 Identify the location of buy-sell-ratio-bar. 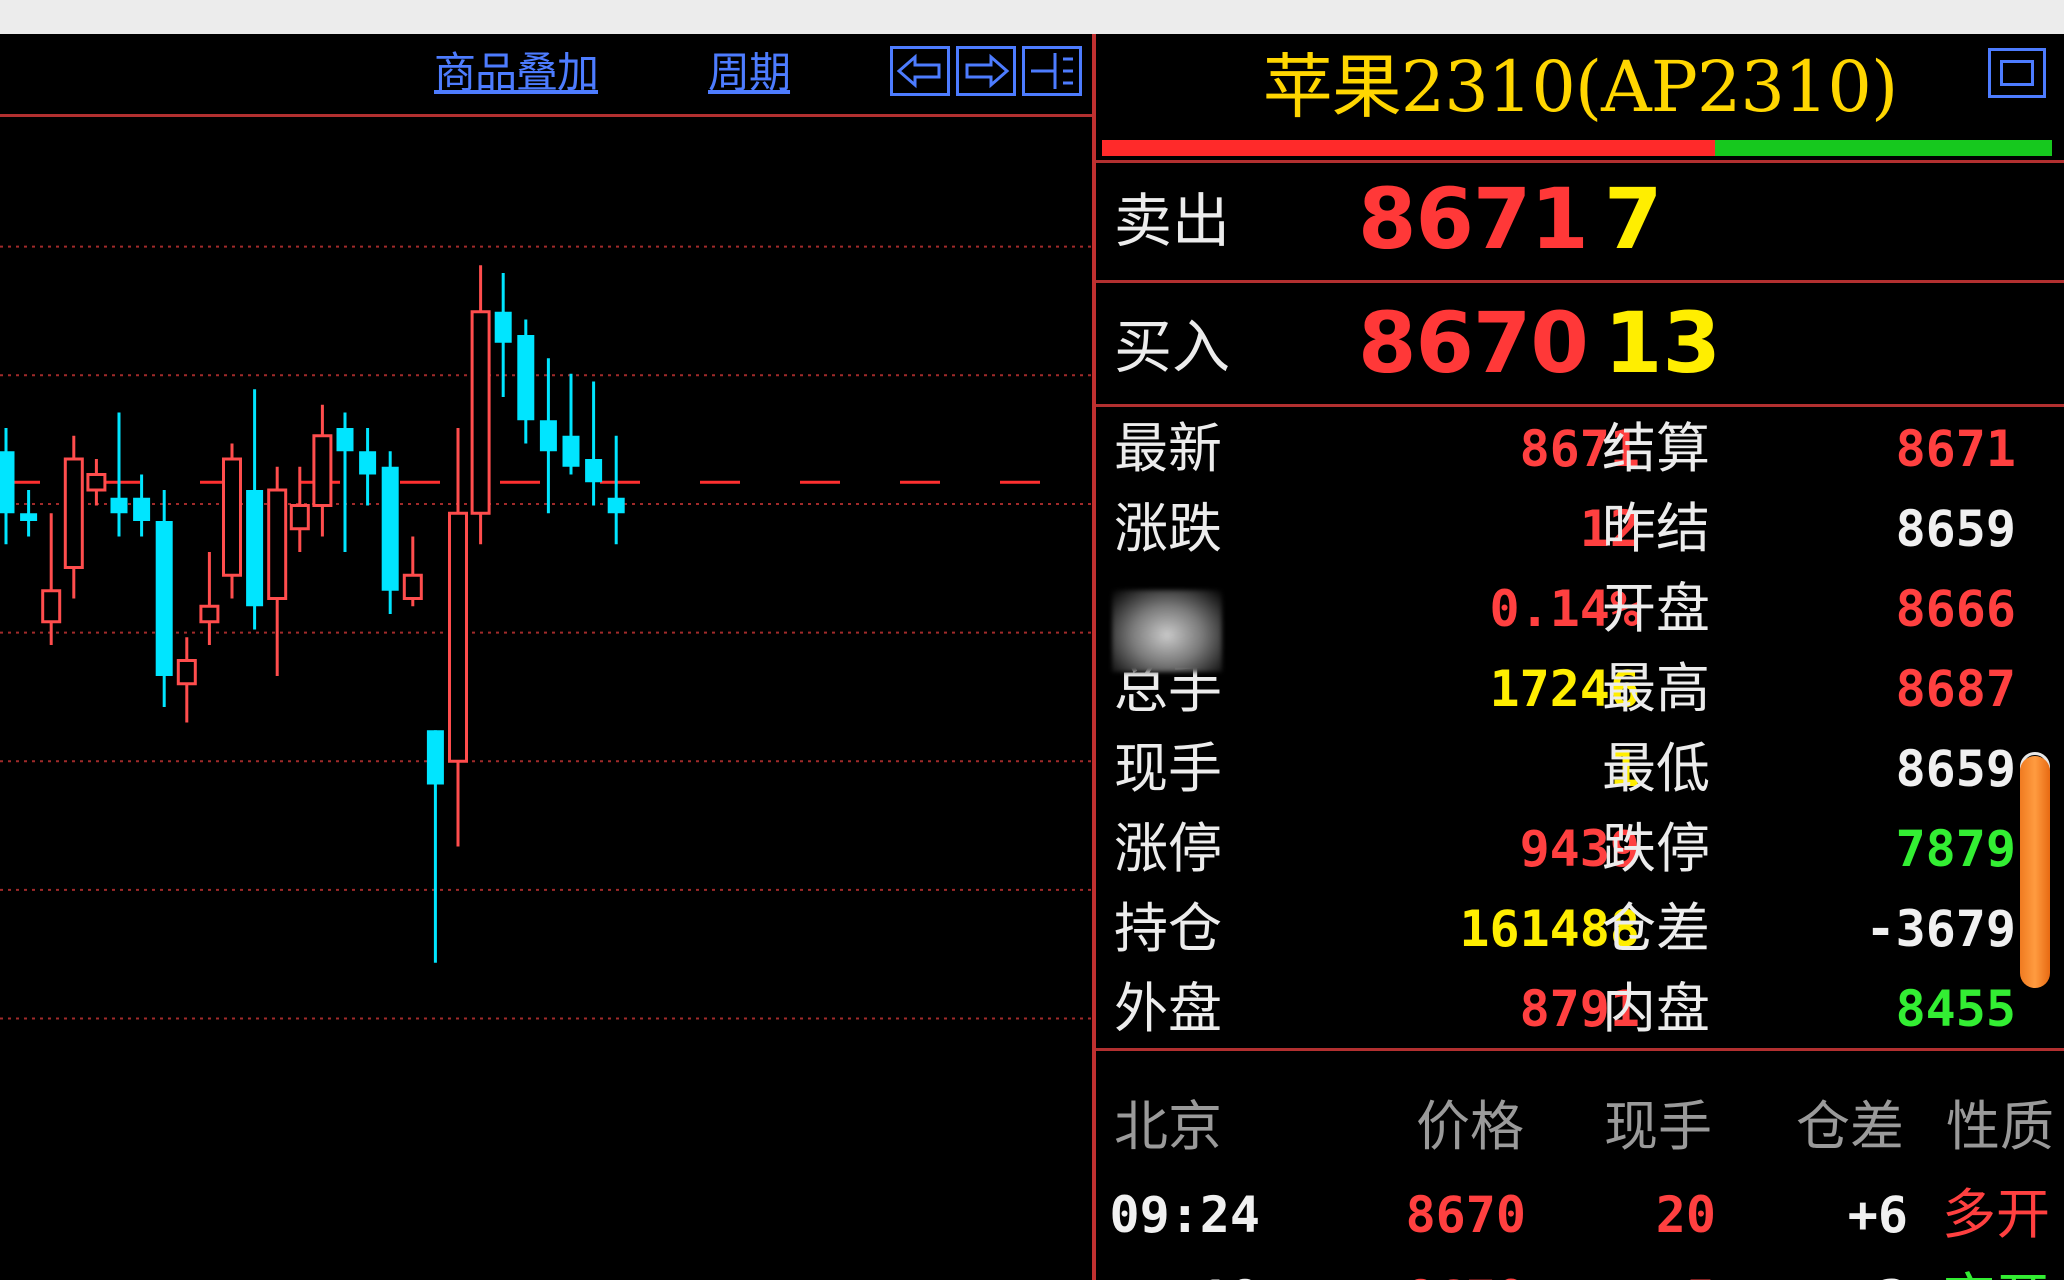
(1577, 148).